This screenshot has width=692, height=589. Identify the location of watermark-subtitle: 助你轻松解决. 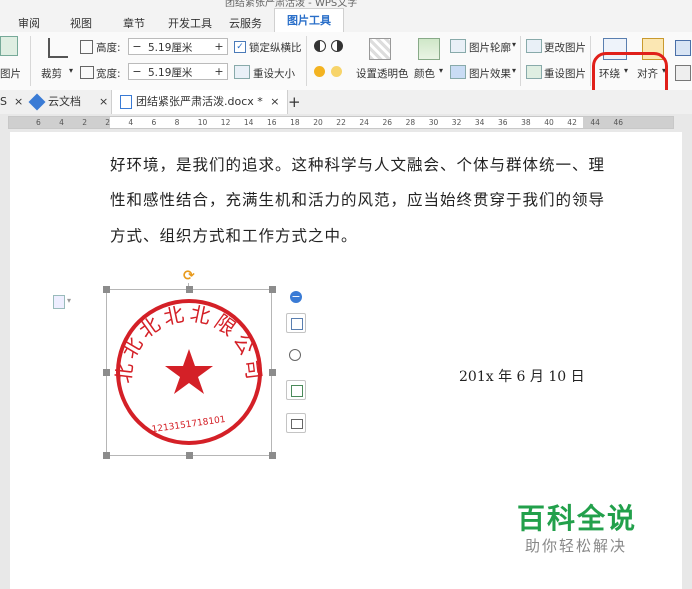
(576, 546).